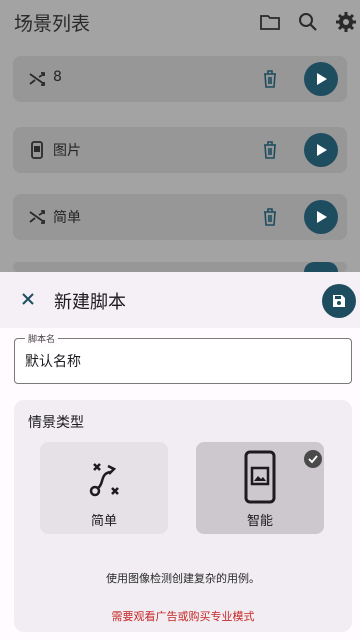 This screenshot has height=640, width=360. Describe the element at coordinates (308, 22) in the screenshot. I see `search-icon` at that location.